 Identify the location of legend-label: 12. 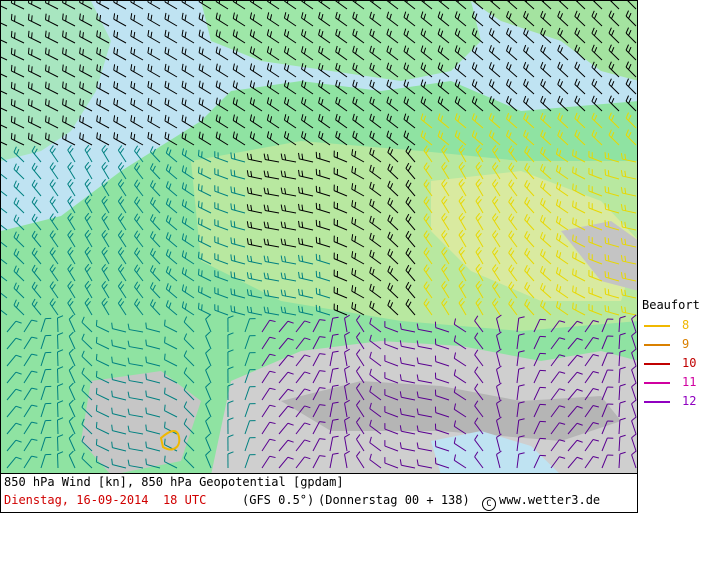
(689, 401).